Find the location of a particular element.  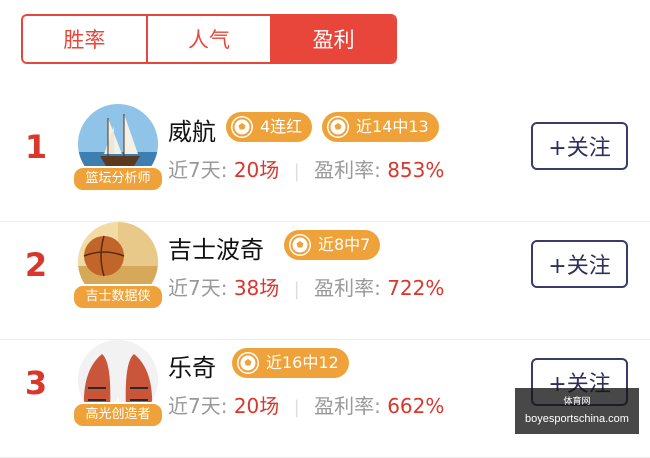

avatar-badge: 篮坛分析师 is located at coordinates (118, 179).